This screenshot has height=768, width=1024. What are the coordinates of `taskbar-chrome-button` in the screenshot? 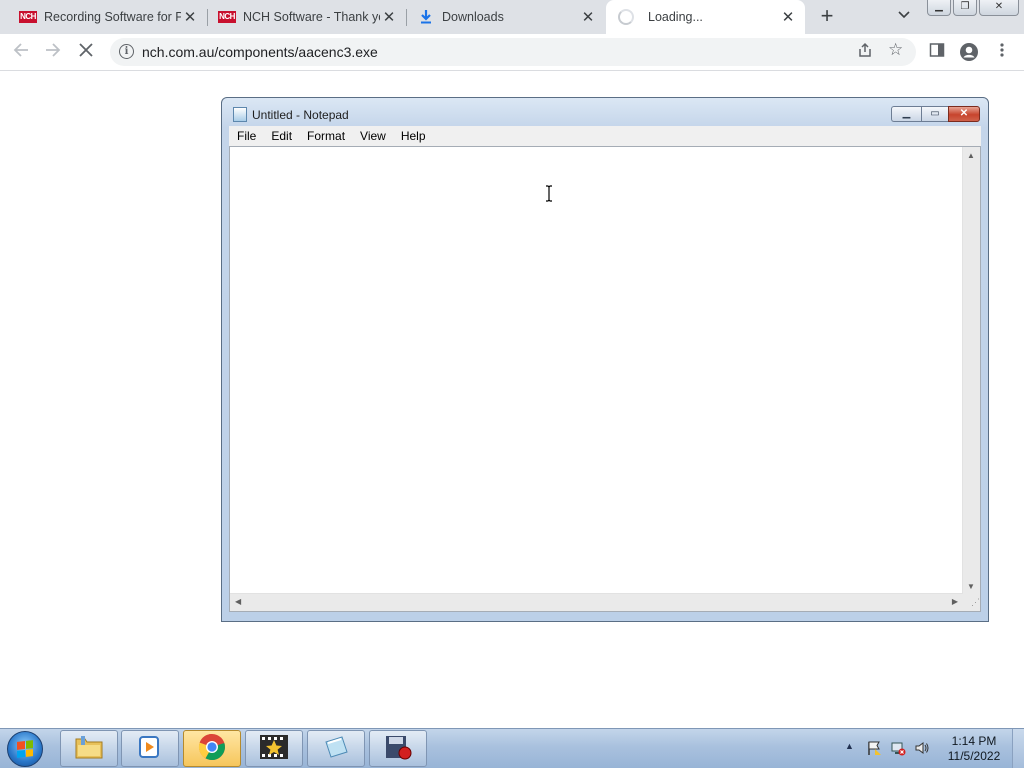 It's located at (212, 748).